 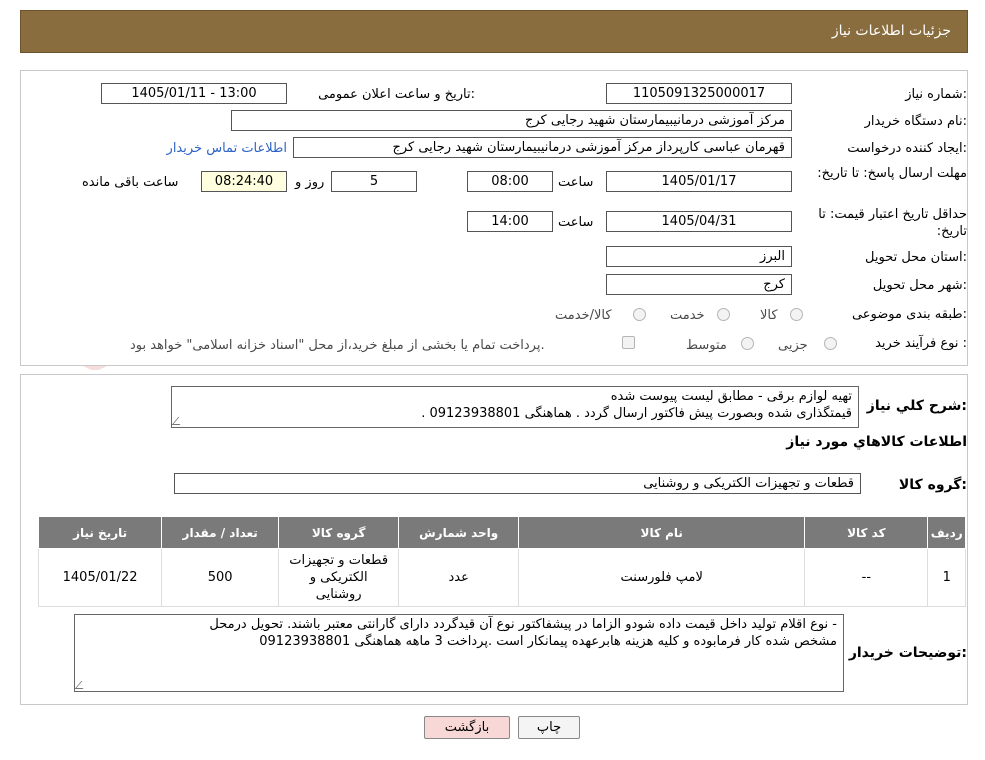 I want to click on creator-label: ایجاد کننده درخواست:, so click(x=907, y=148).